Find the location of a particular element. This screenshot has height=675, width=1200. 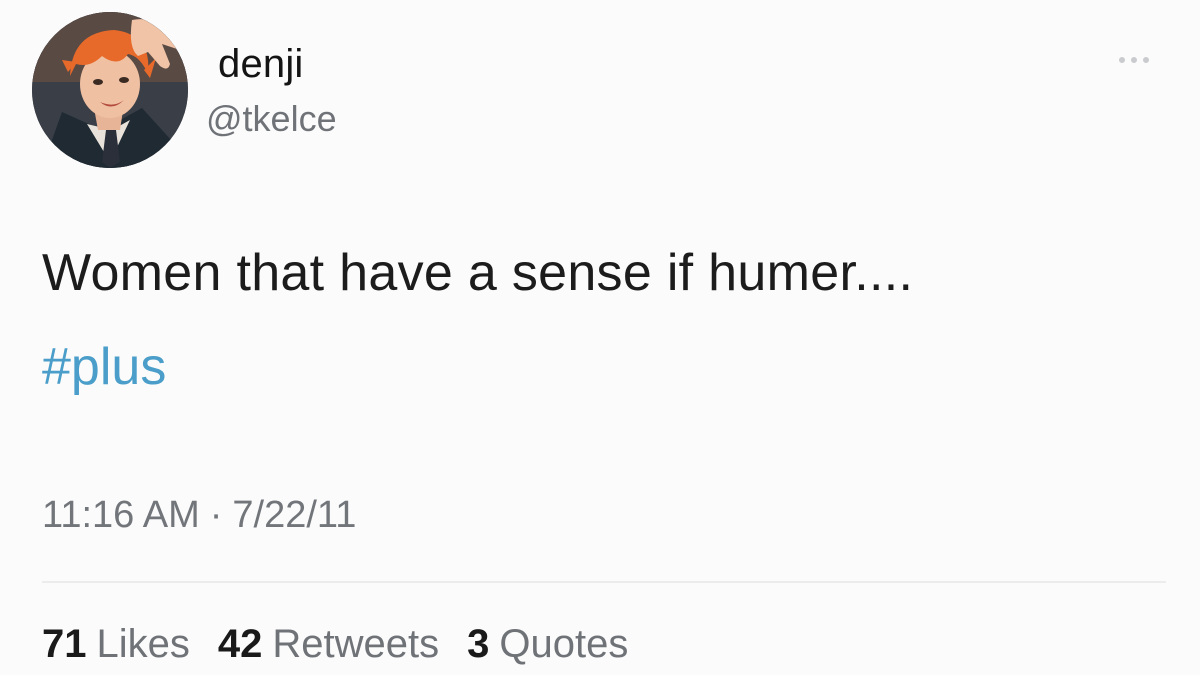

divider is located at coordinates (604, 582).